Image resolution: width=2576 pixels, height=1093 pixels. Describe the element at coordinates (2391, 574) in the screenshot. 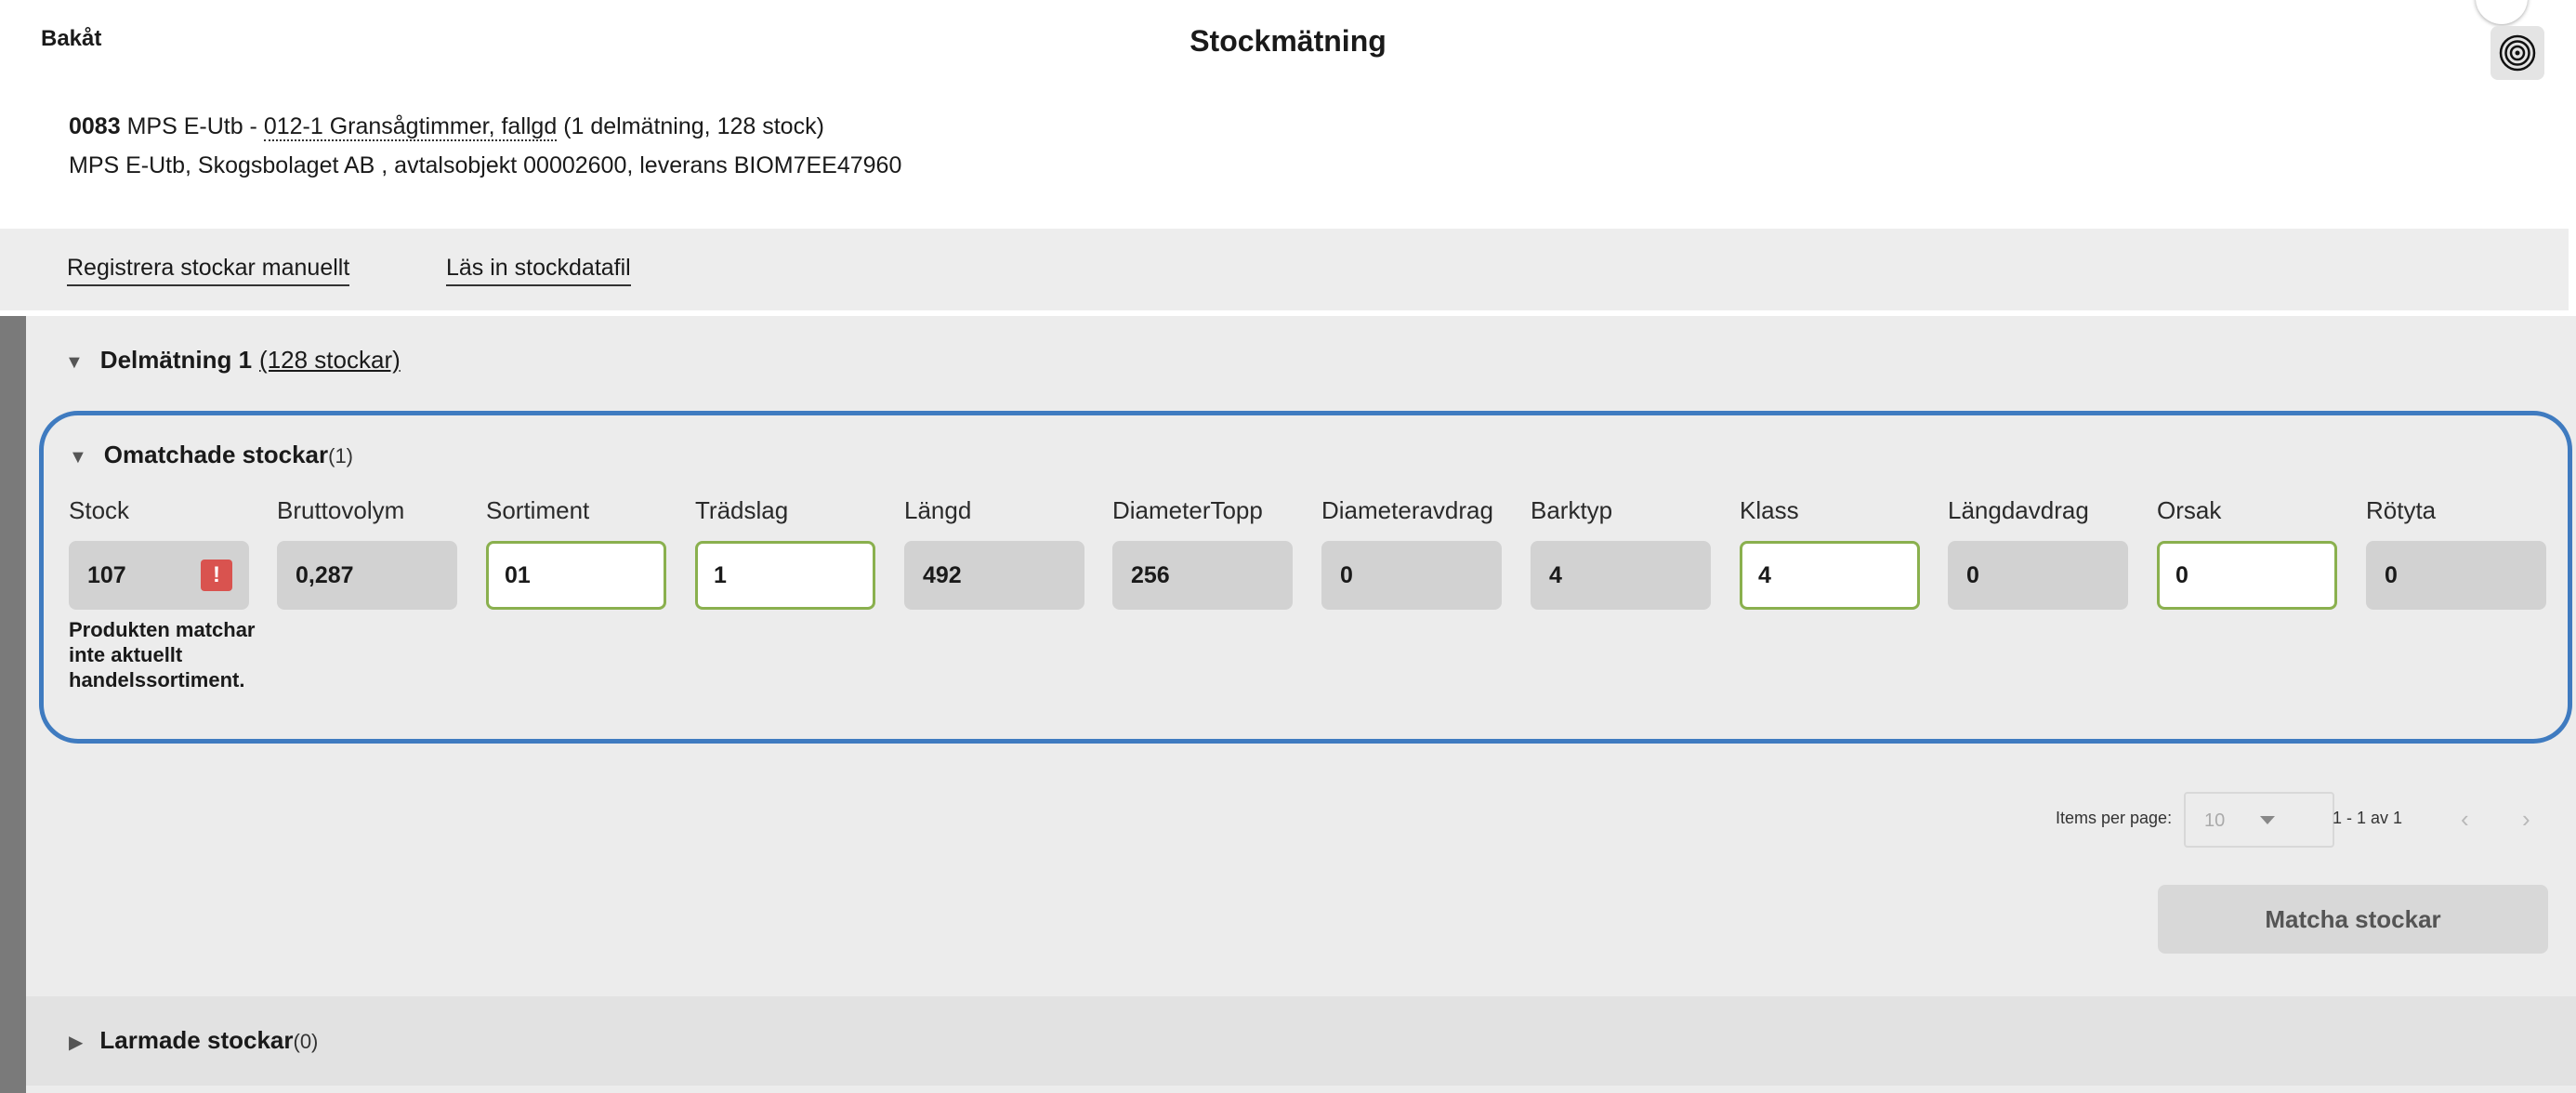

I see `rotyta-value: 0` at that location.